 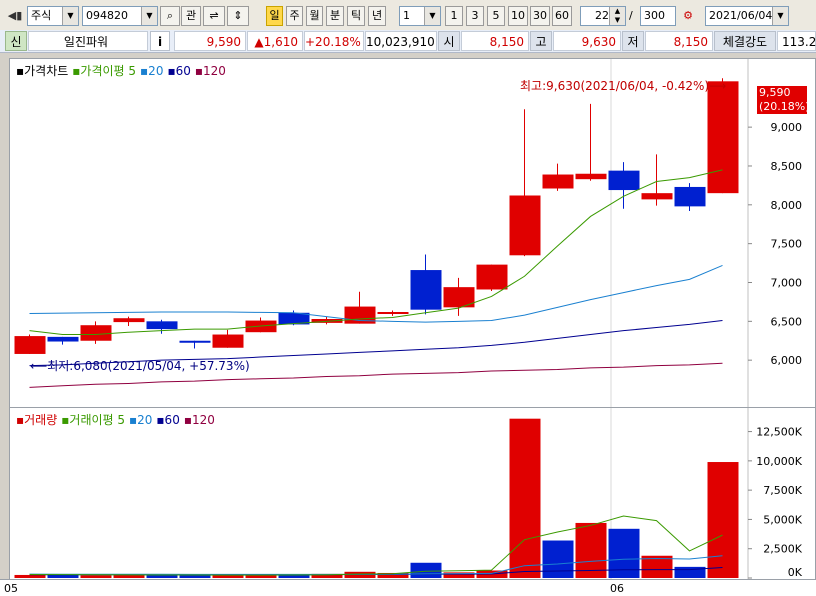 I want to click on stock-code-value: 094820, so click(x=107, y=15).